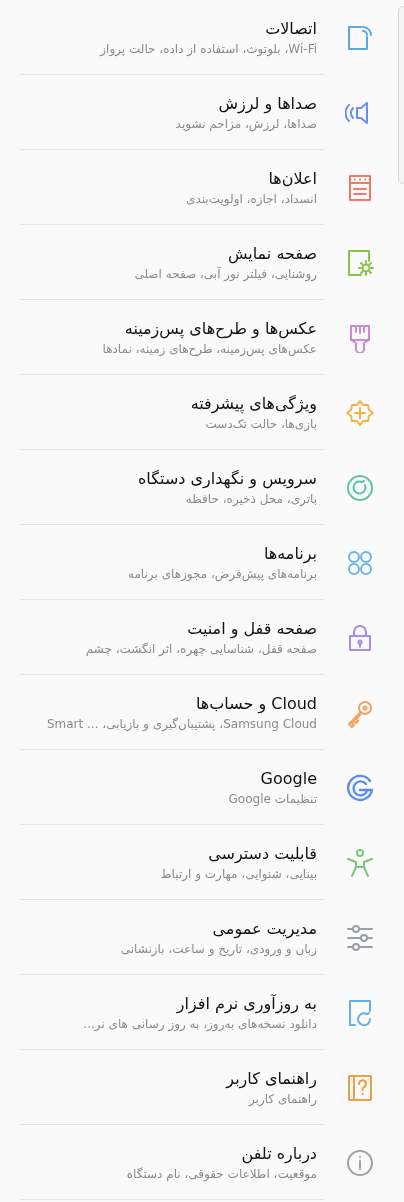 This screenshot has width=404, height=1202. I want to click on settings-item: صفحه نمایش روشنایی، فیلتر نور آبی، صفحه اصلی, so click(198, 262).